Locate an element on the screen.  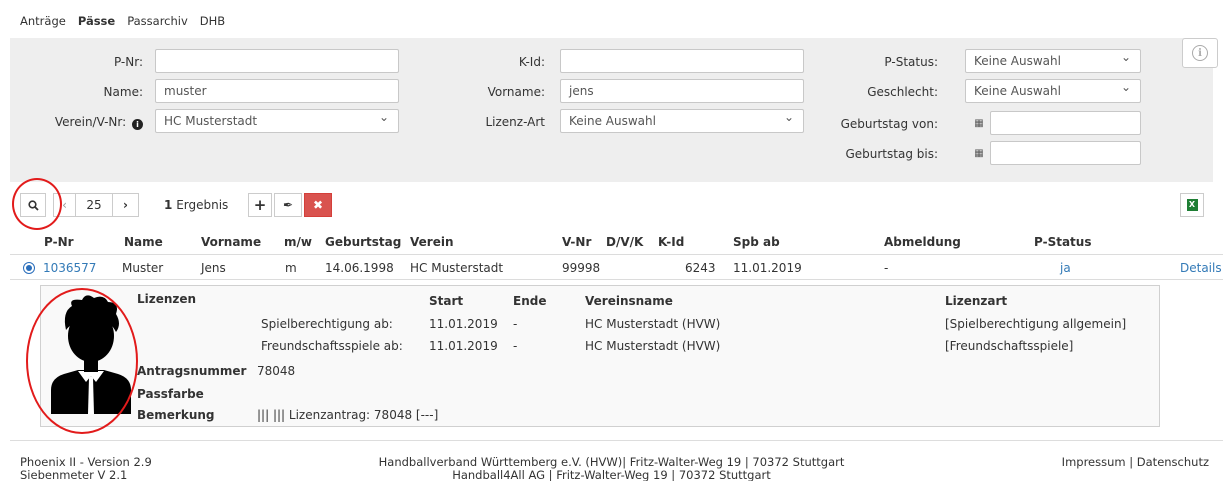
name-input: muster is located at coordinates (277, 91).